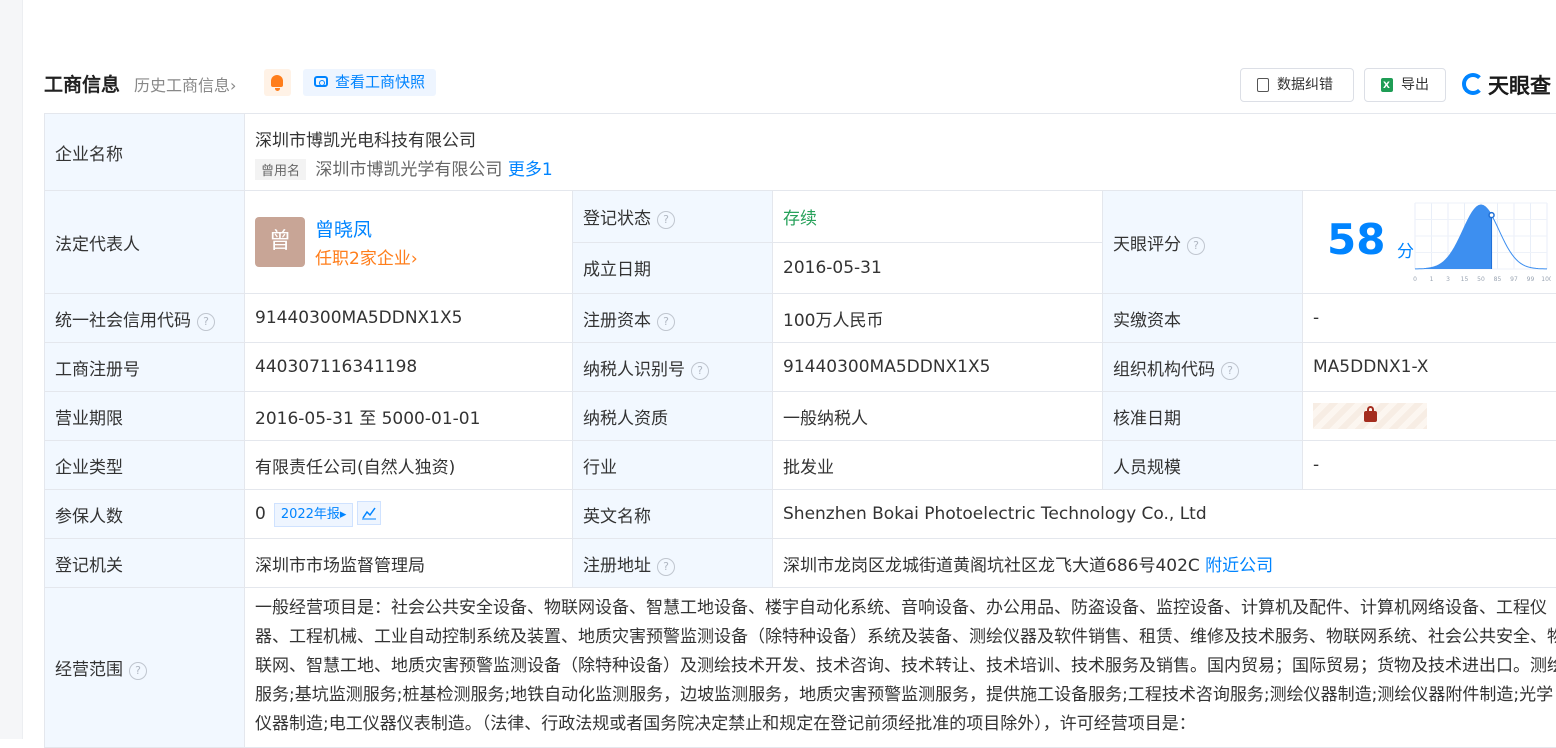 This screenshot has height=748, width=1556. What do you see at coordinates (343, 228) in the screenshot?
I see `legal-rep-name: 曾晓凤` at bounding box center [343, 228].